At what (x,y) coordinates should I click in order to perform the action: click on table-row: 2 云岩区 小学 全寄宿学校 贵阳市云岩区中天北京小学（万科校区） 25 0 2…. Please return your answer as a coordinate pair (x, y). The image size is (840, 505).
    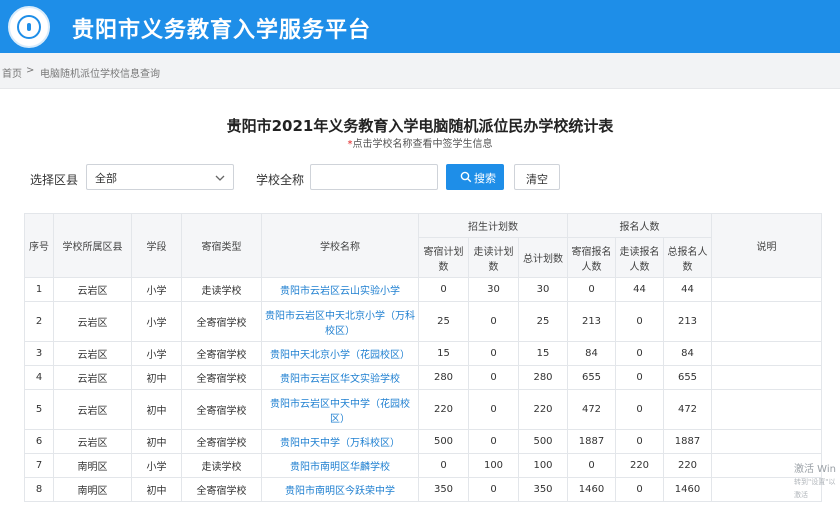
    Looking at the image, I should click on (423, 321).